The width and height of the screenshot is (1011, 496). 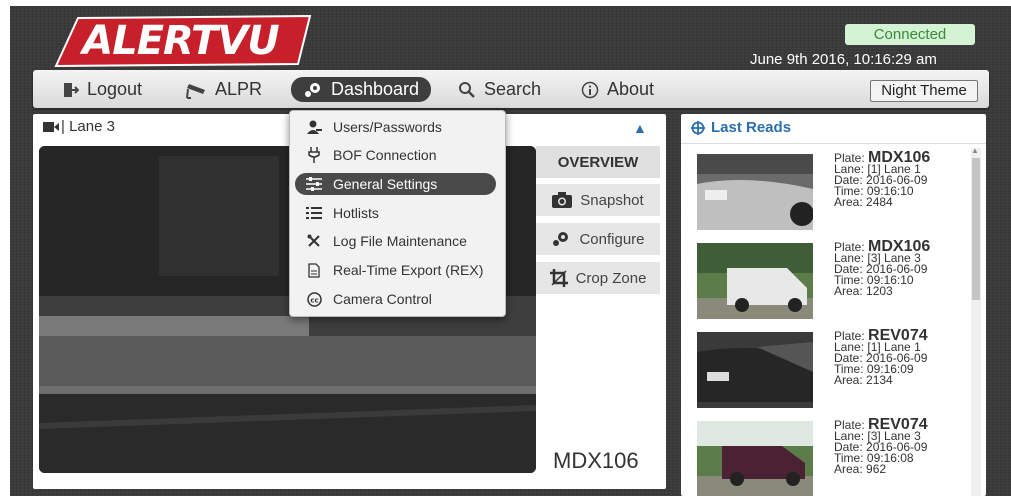 I want to click on connection-status-badge: Connected, so click(x=910, y=34).